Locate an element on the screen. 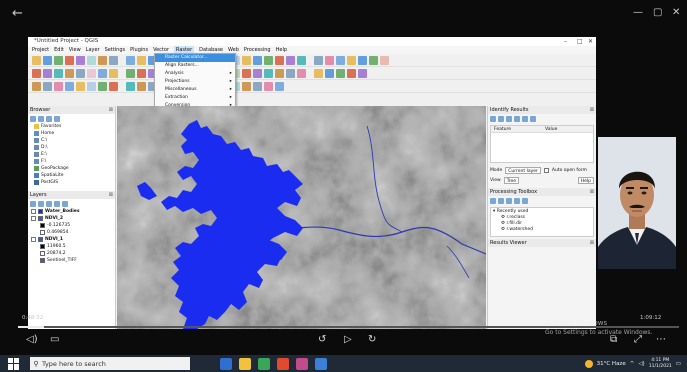  copy-icon is located at coordinates (517, 118).